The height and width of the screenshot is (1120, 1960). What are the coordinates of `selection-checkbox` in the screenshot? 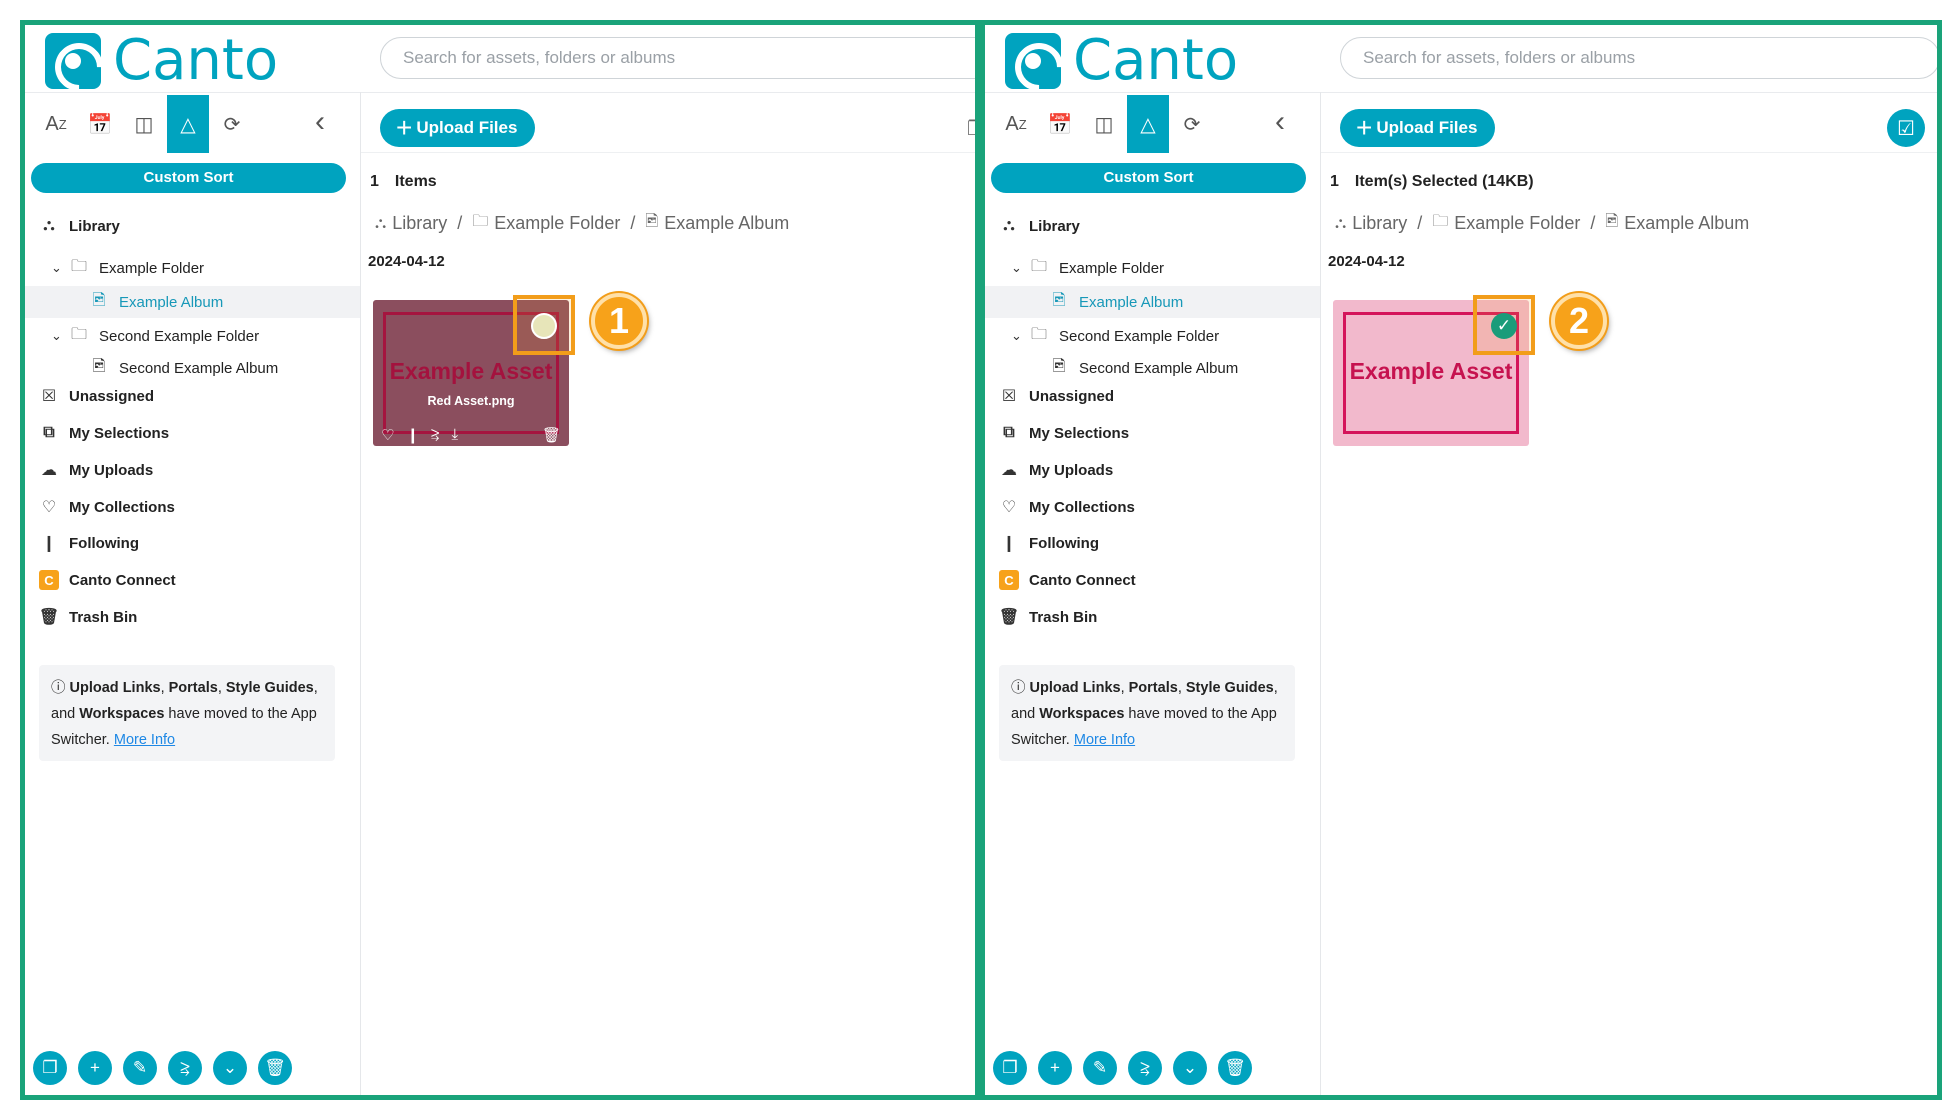 It's located at (544, 325).